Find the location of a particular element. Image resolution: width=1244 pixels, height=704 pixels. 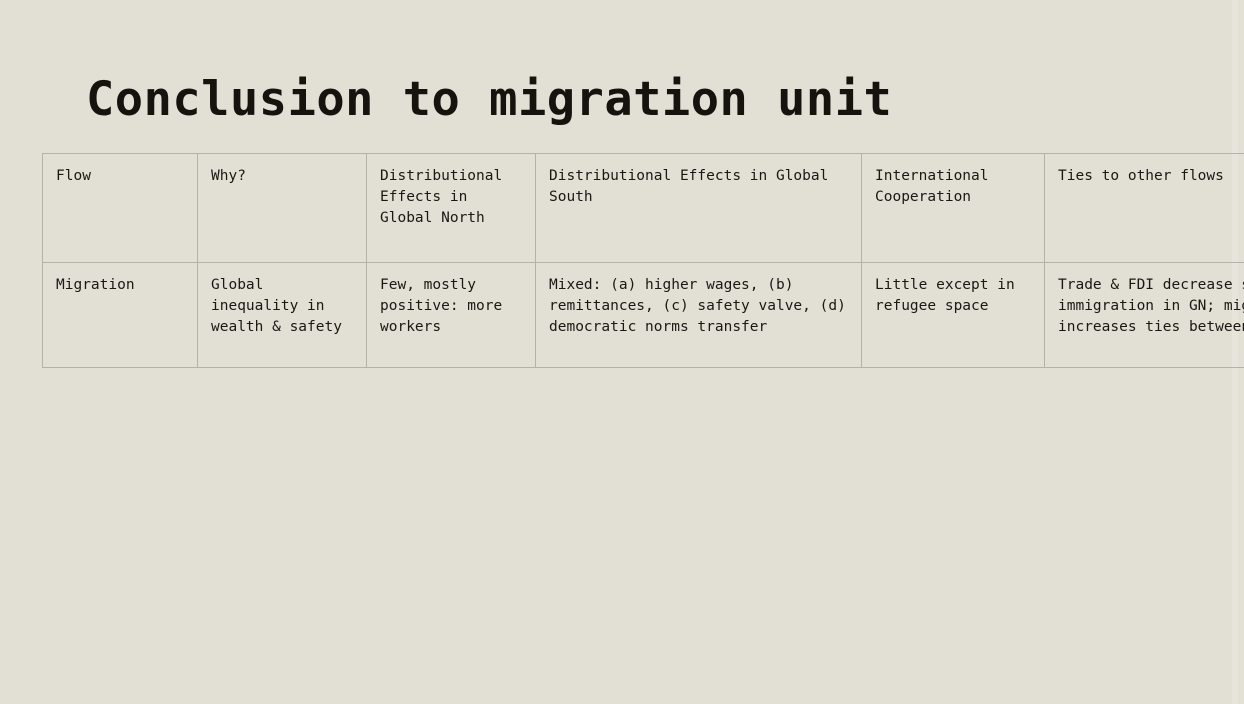

table-cell-effects-global-north: Few, mostly positive: more workers is located at coordinates (451, 315).